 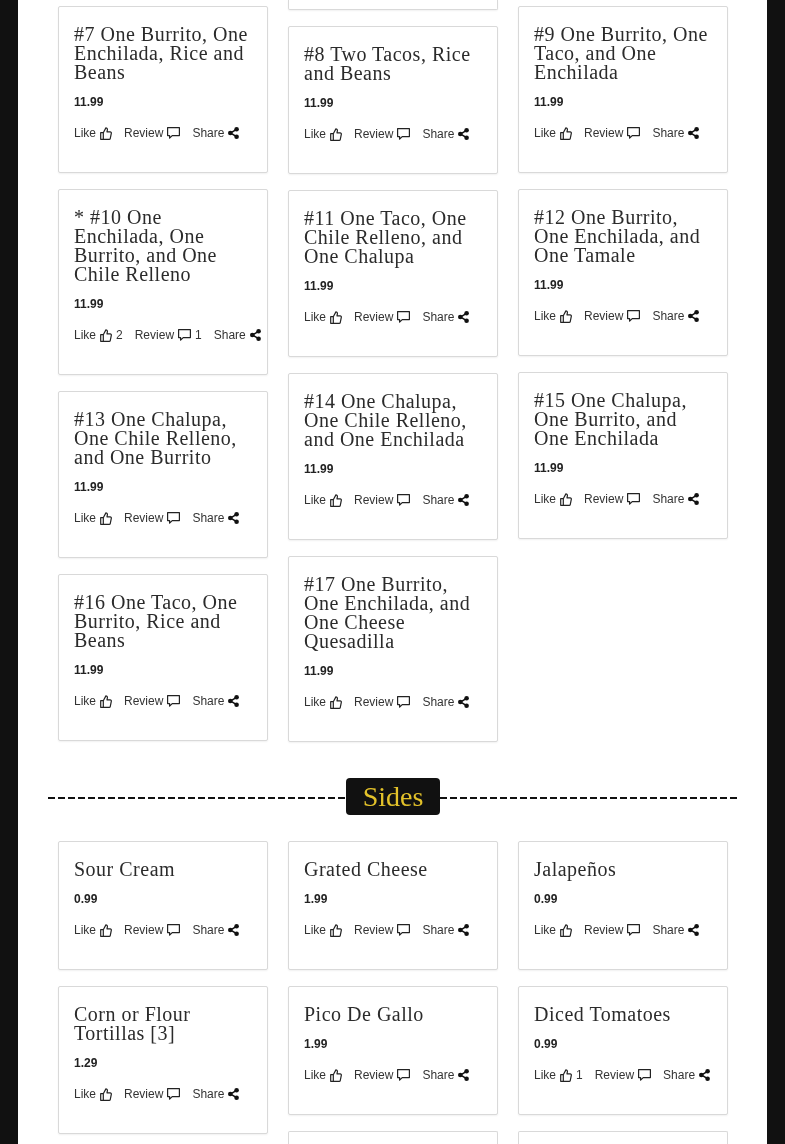 I want to click on dish-name: Pico De Gallo, so click(x=364, y=1014).